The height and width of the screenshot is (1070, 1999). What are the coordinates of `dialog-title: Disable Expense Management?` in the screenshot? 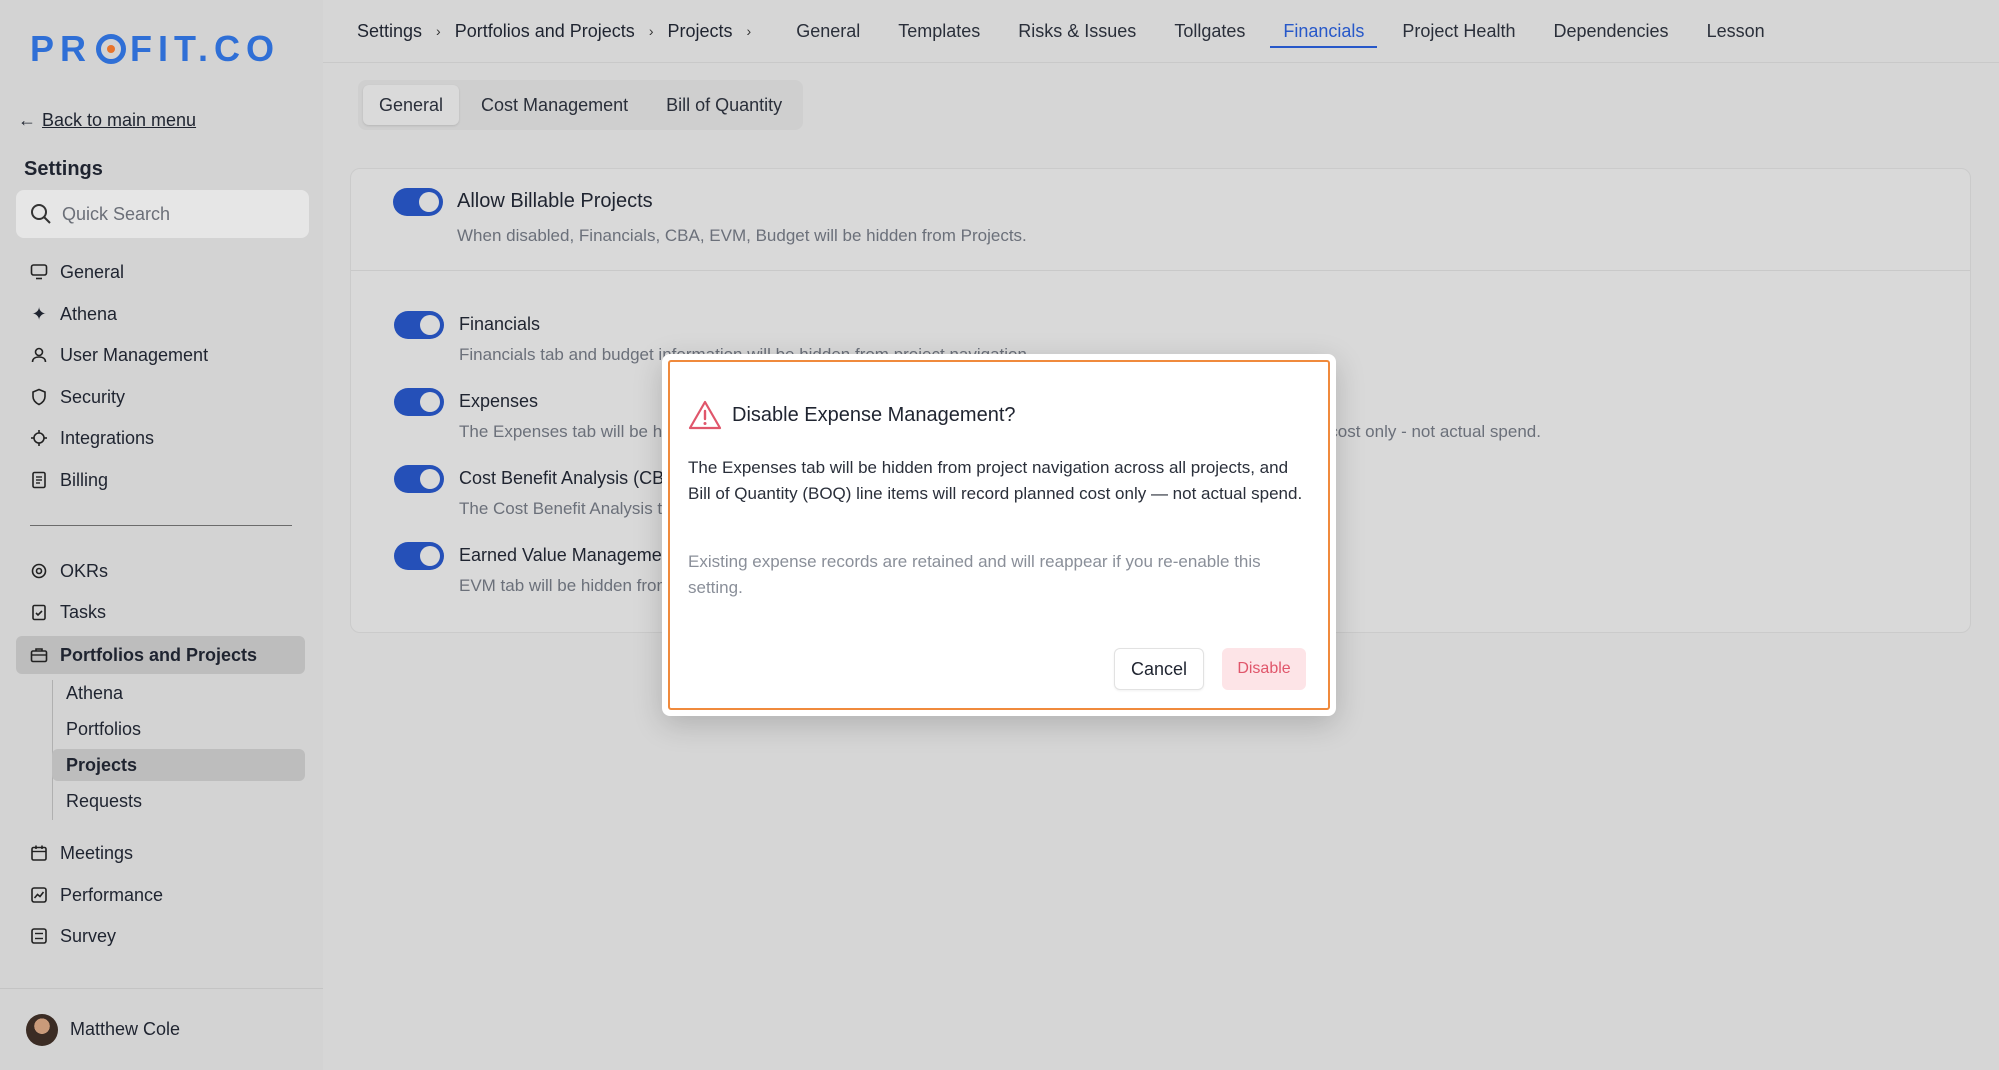 It's located at (874, 414).